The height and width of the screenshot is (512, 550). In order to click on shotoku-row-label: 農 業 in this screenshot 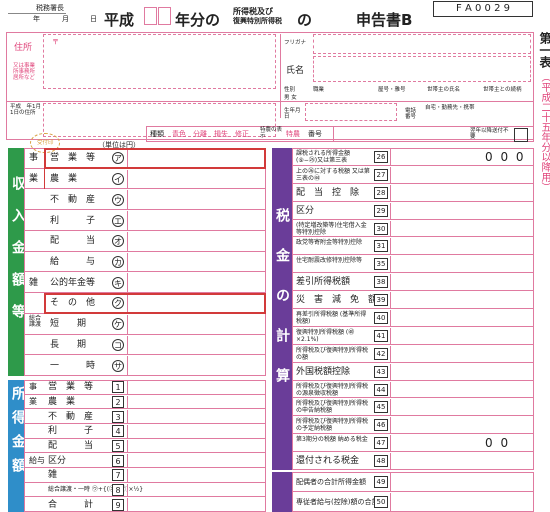, I will do `click(62, 402)`.